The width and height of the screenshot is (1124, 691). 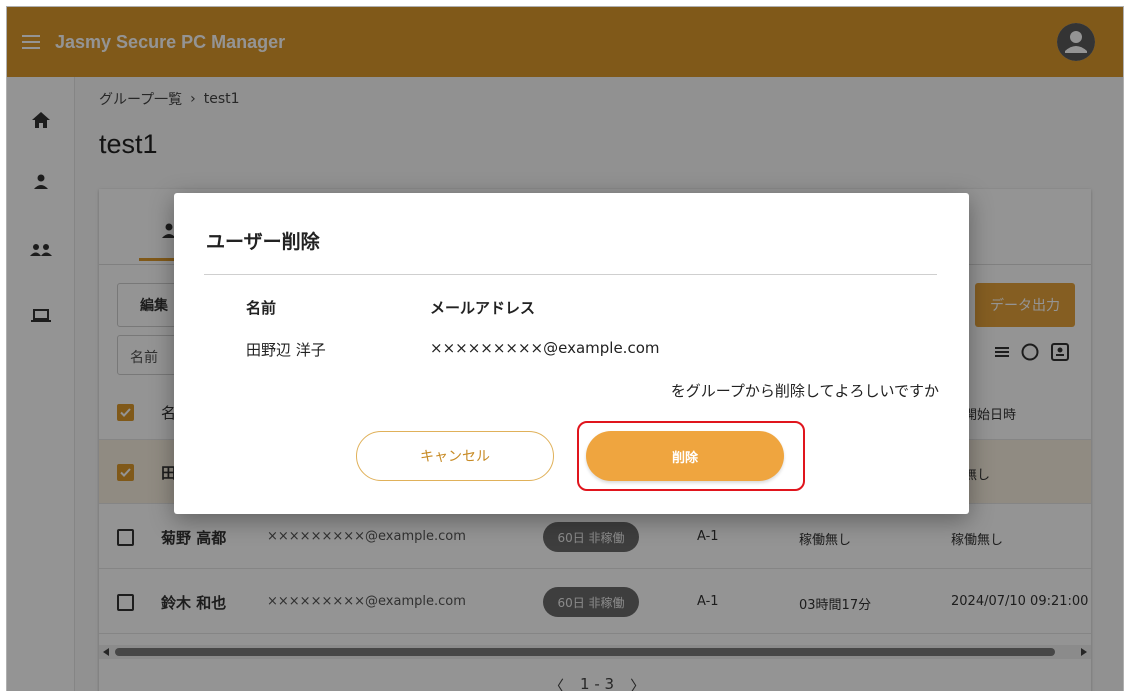 What do you see at coordinates (804, 391) in the screenshot?
I see `dialog-confirm-message: をグループから削除してよろしいですか` at bounding box center [804, 391].